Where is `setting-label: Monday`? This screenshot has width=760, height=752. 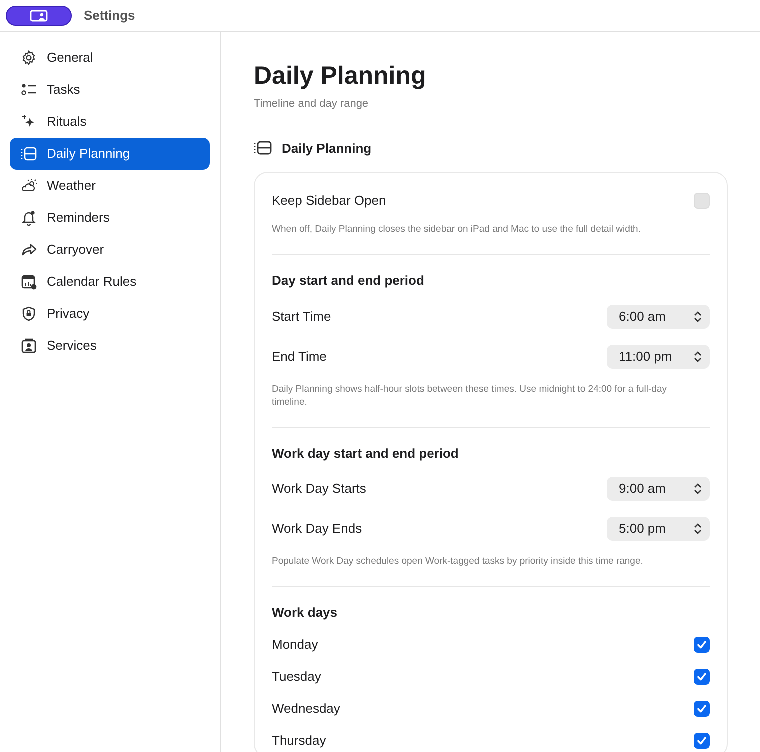 setting-label: Monday is located at coordinates (295, 645).